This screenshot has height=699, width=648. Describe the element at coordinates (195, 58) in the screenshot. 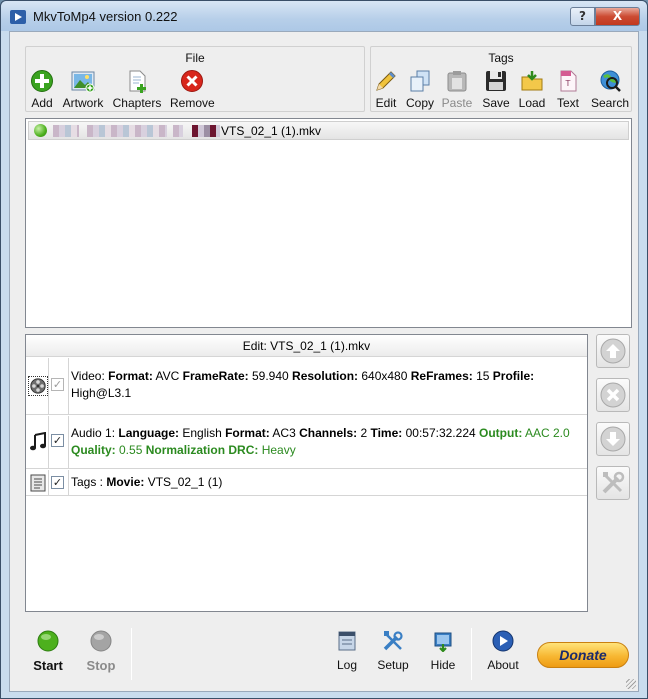

I see `file-group-title: File` at that location.